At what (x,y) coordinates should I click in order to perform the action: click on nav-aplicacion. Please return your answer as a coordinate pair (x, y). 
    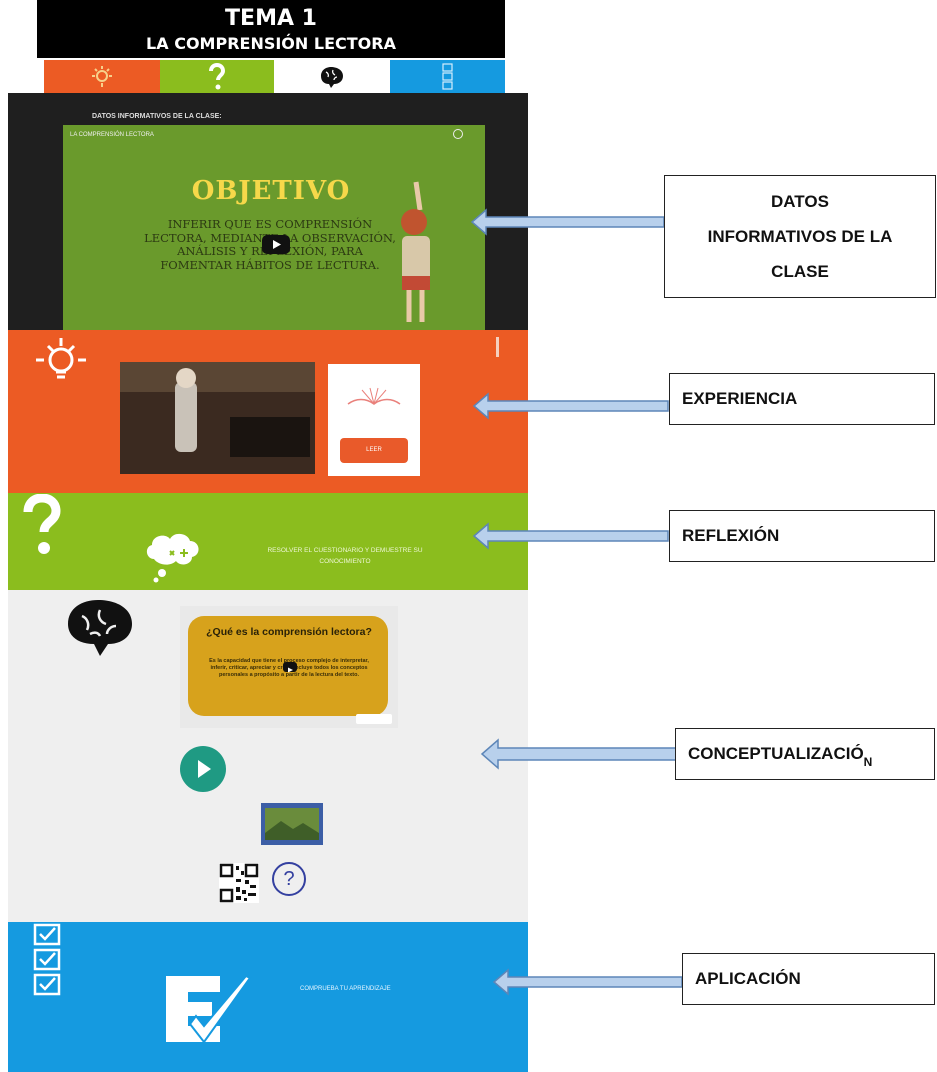
    Looking at the image, I should click on (447, 76).